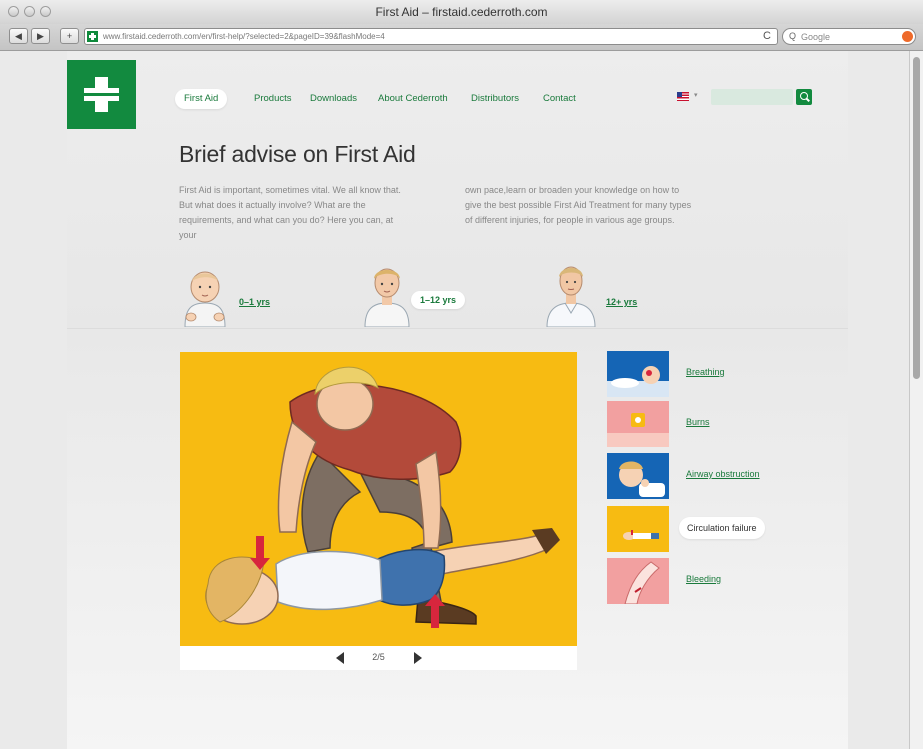 This screenshot has width=923, height=749. I want to click on logo-band, so click(101, 94).